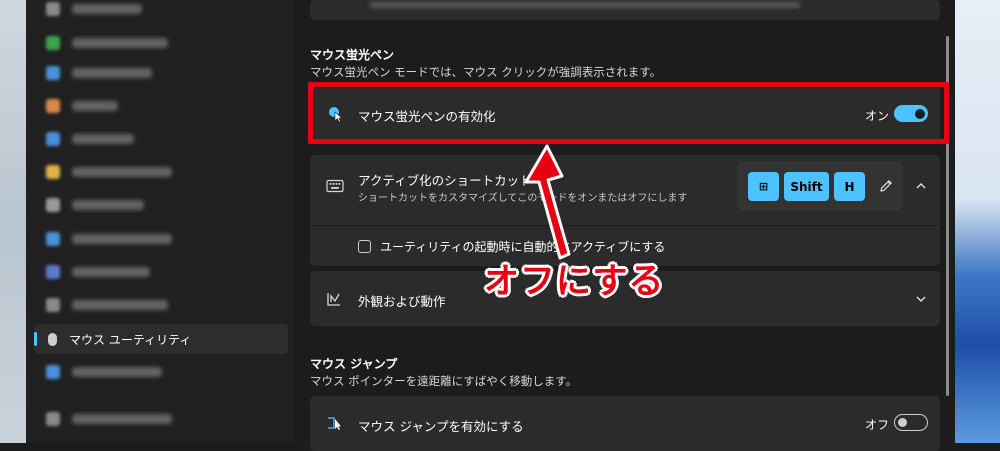 The width and height of the screenshot is (1000, 451). What do you see at coordinates (444, 381) in the screenshot?
I see `section-description-mouse-jump: マウス ポインターを遠距離にすばやく移動します。` at bounding box center [444, 381].